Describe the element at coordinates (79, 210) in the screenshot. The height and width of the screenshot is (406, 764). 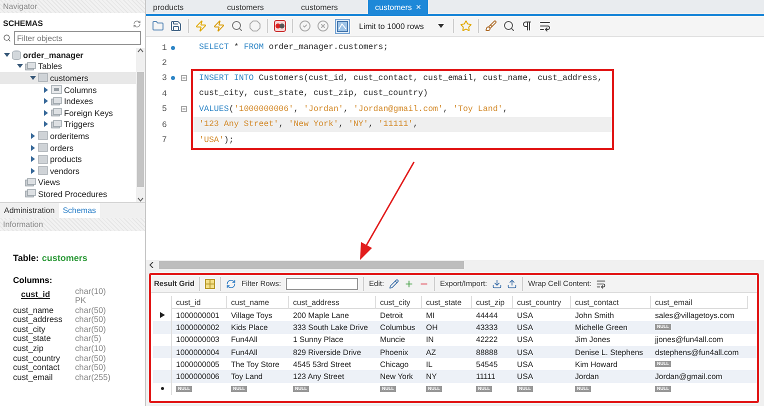
I see `panel-tab: Schemas` at that location.